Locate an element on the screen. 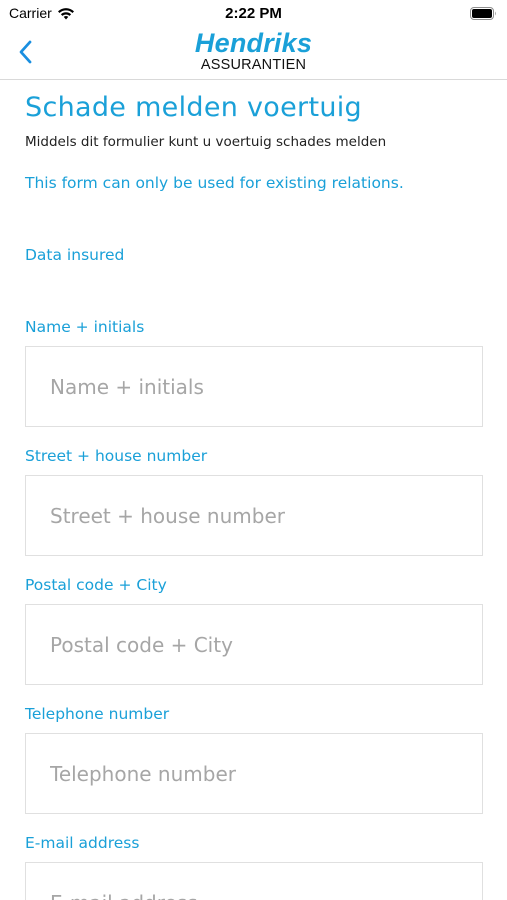 The width and height of the screenshot is (507, 900). street-input is located at coordinates (254, 515).